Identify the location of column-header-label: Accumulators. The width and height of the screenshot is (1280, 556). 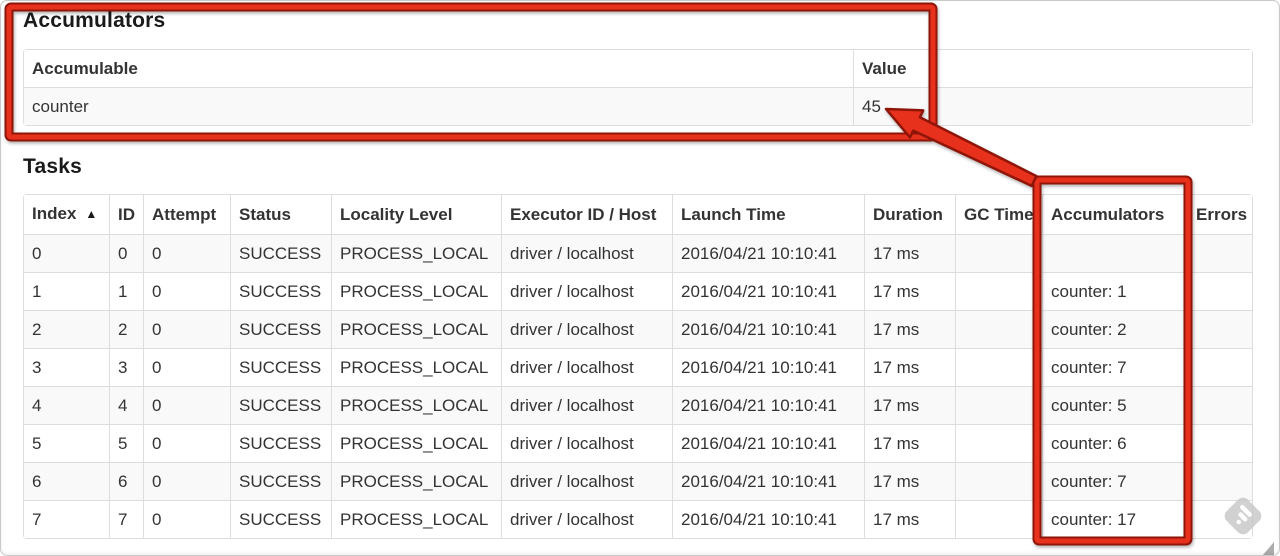
(1108, 214).